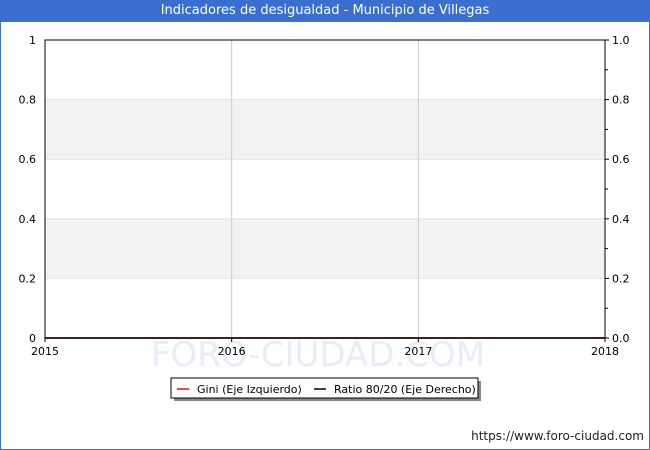 The image size is (650, 450). Describe the element at coordinates (249, 389) in the screenshot. I see `legend-gini-label: Gini (Eje Izquierdo)` at that location.